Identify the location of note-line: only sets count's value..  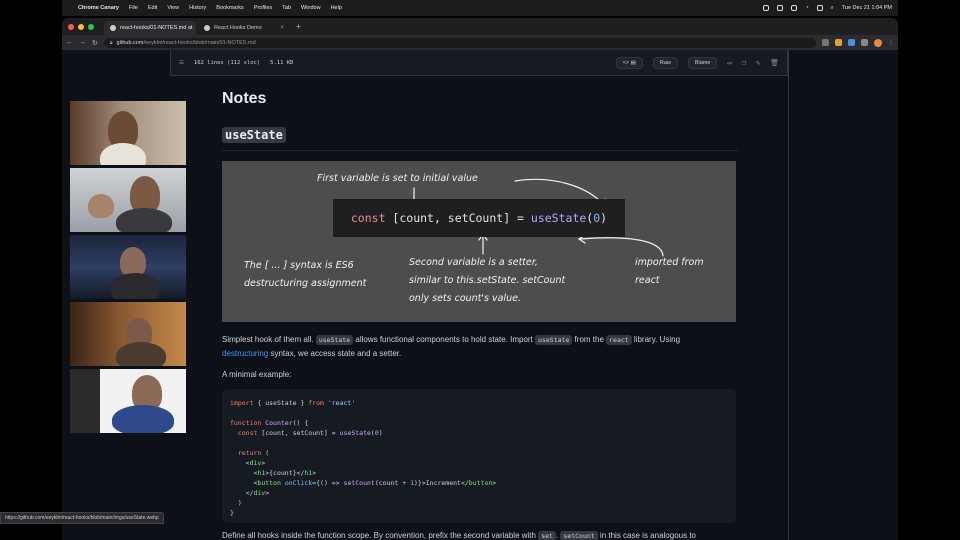
(465, 298).